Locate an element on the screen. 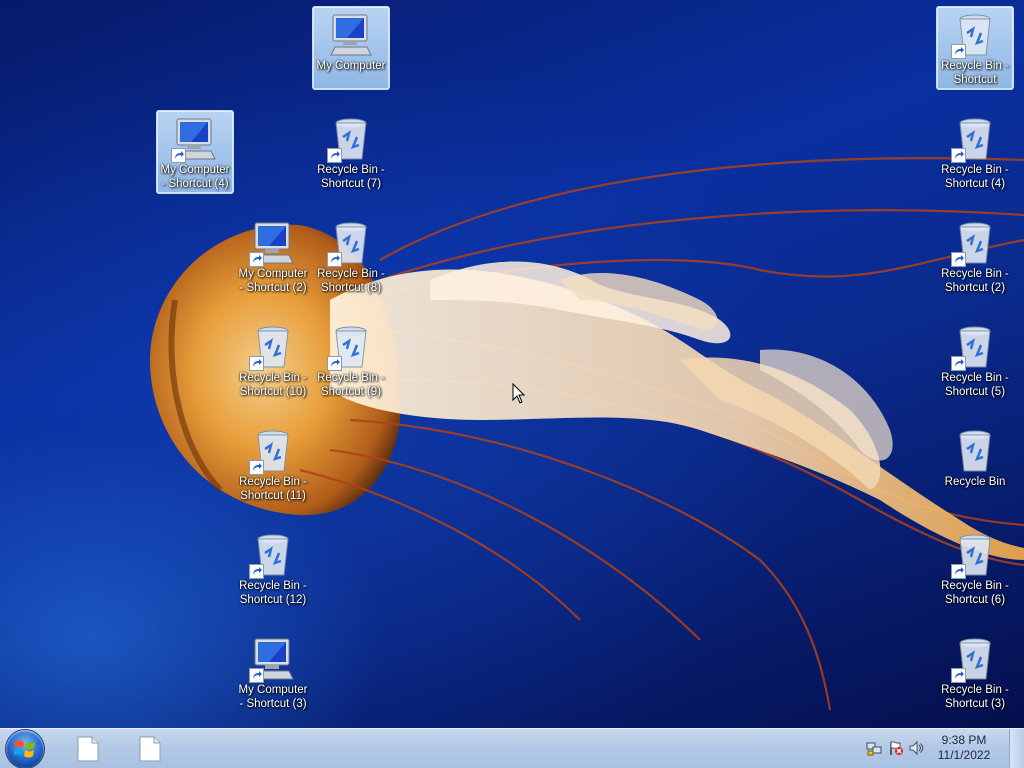 This screenshot has height=768, width=1024. show-desktop-button is located at coordinates (1016, 748).